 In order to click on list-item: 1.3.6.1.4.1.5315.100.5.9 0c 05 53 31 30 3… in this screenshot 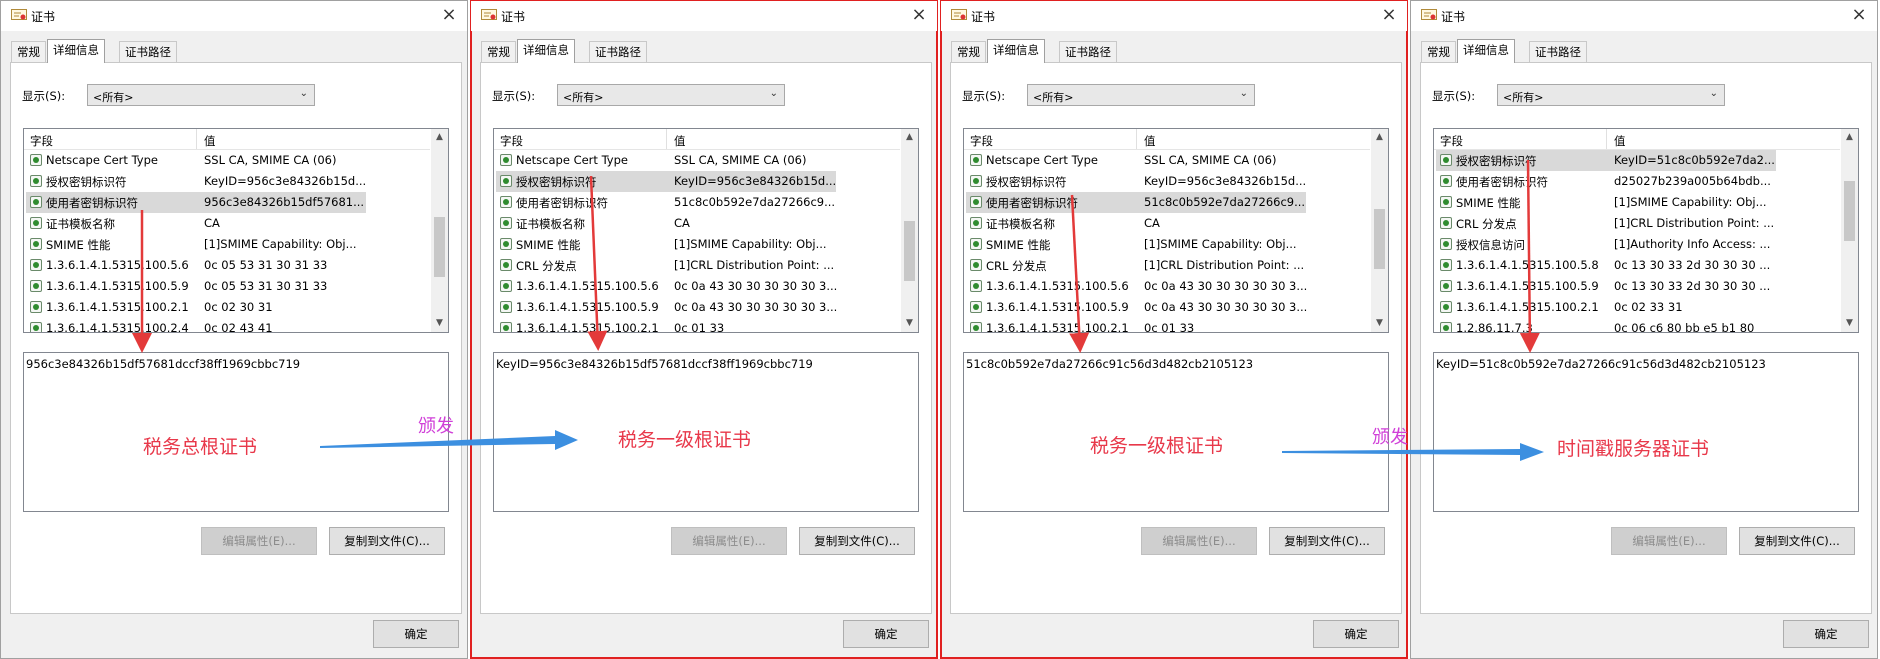, I will do `click(220, 286)`.